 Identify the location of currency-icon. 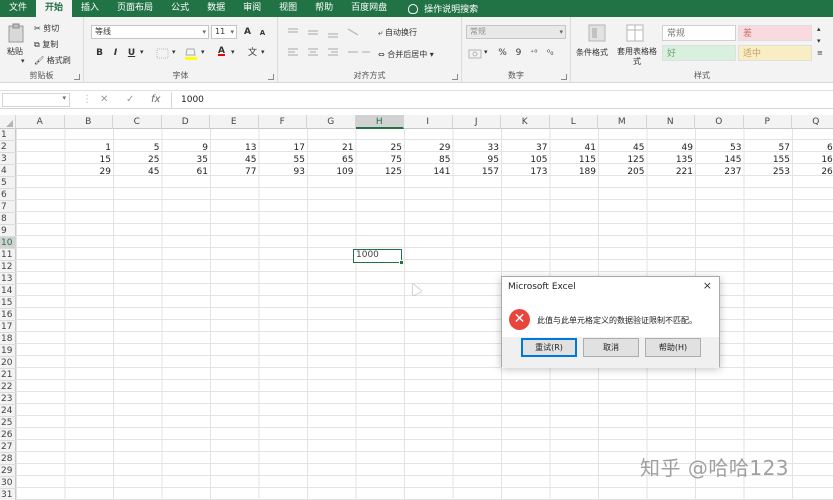
(475, 53).